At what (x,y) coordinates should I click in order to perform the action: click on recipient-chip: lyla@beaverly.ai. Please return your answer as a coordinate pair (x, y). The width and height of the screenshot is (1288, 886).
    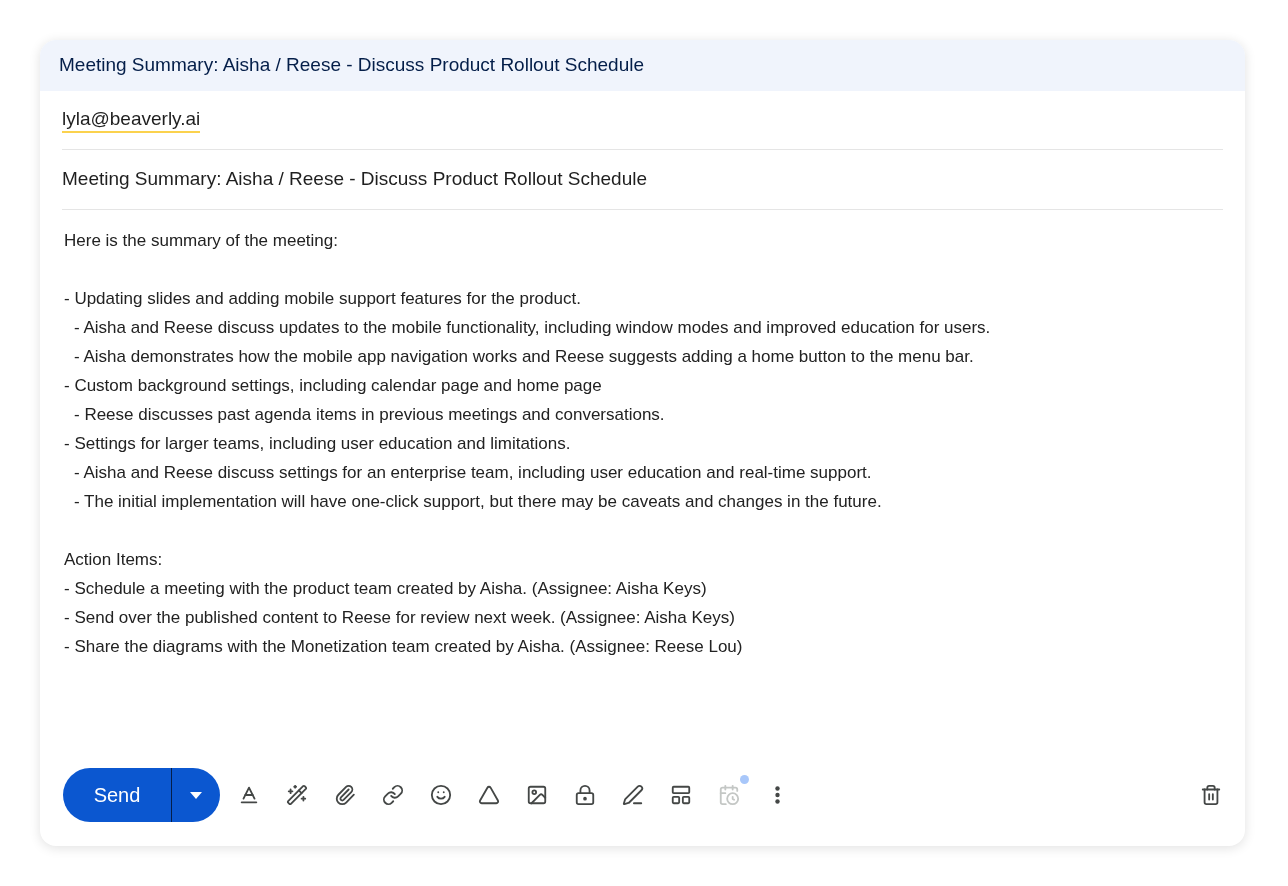
    Looking at the image, I should click on (131, 120).